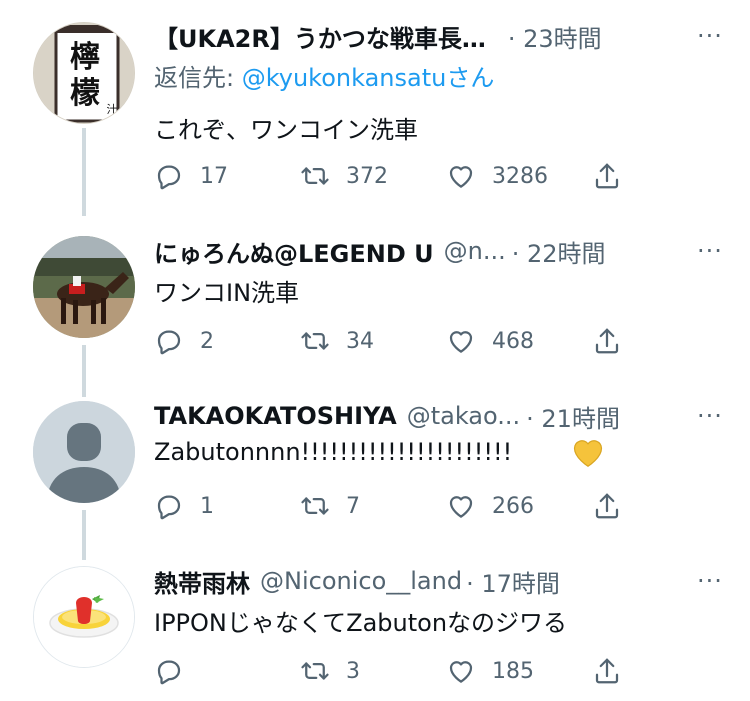 The height and width of the screenshot is (701, 750). What do you see at coordinates (207, 506) in the screenshot?
I see `reply-count: 1` at bounding box center [207, 506].